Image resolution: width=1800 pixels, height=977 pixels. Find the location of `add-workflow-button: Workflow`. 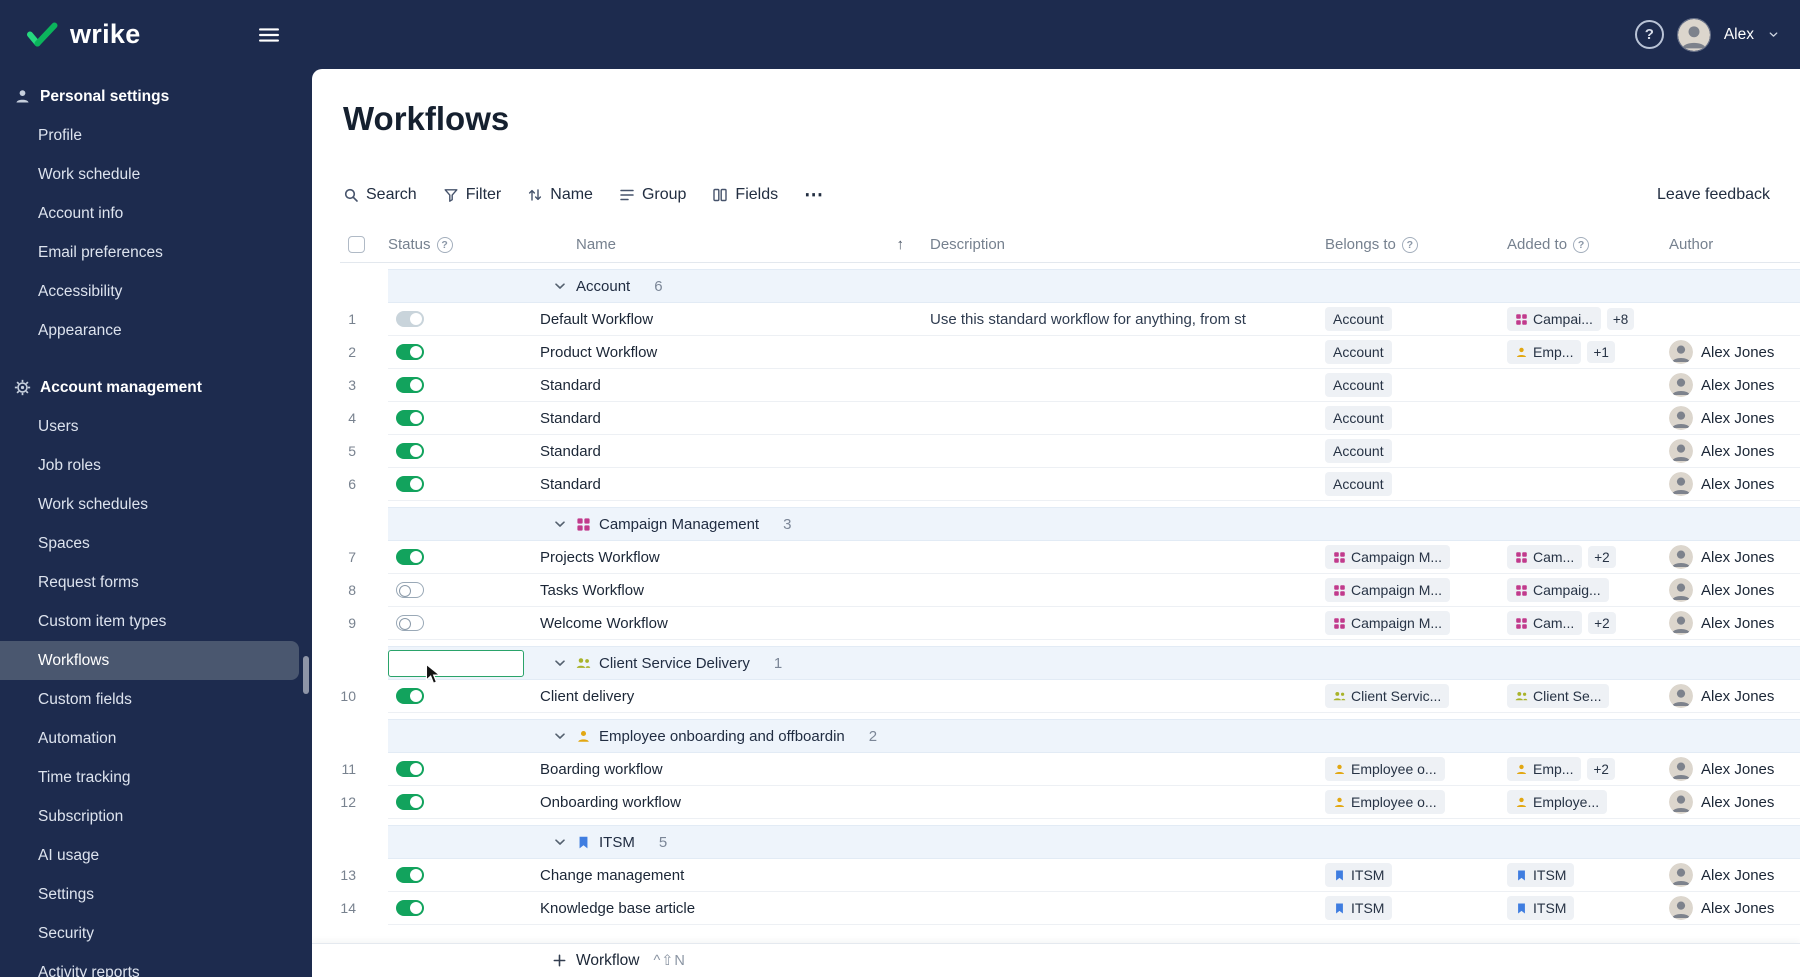

add-workflow-button: Workflow is located at coordinates (595, 961).